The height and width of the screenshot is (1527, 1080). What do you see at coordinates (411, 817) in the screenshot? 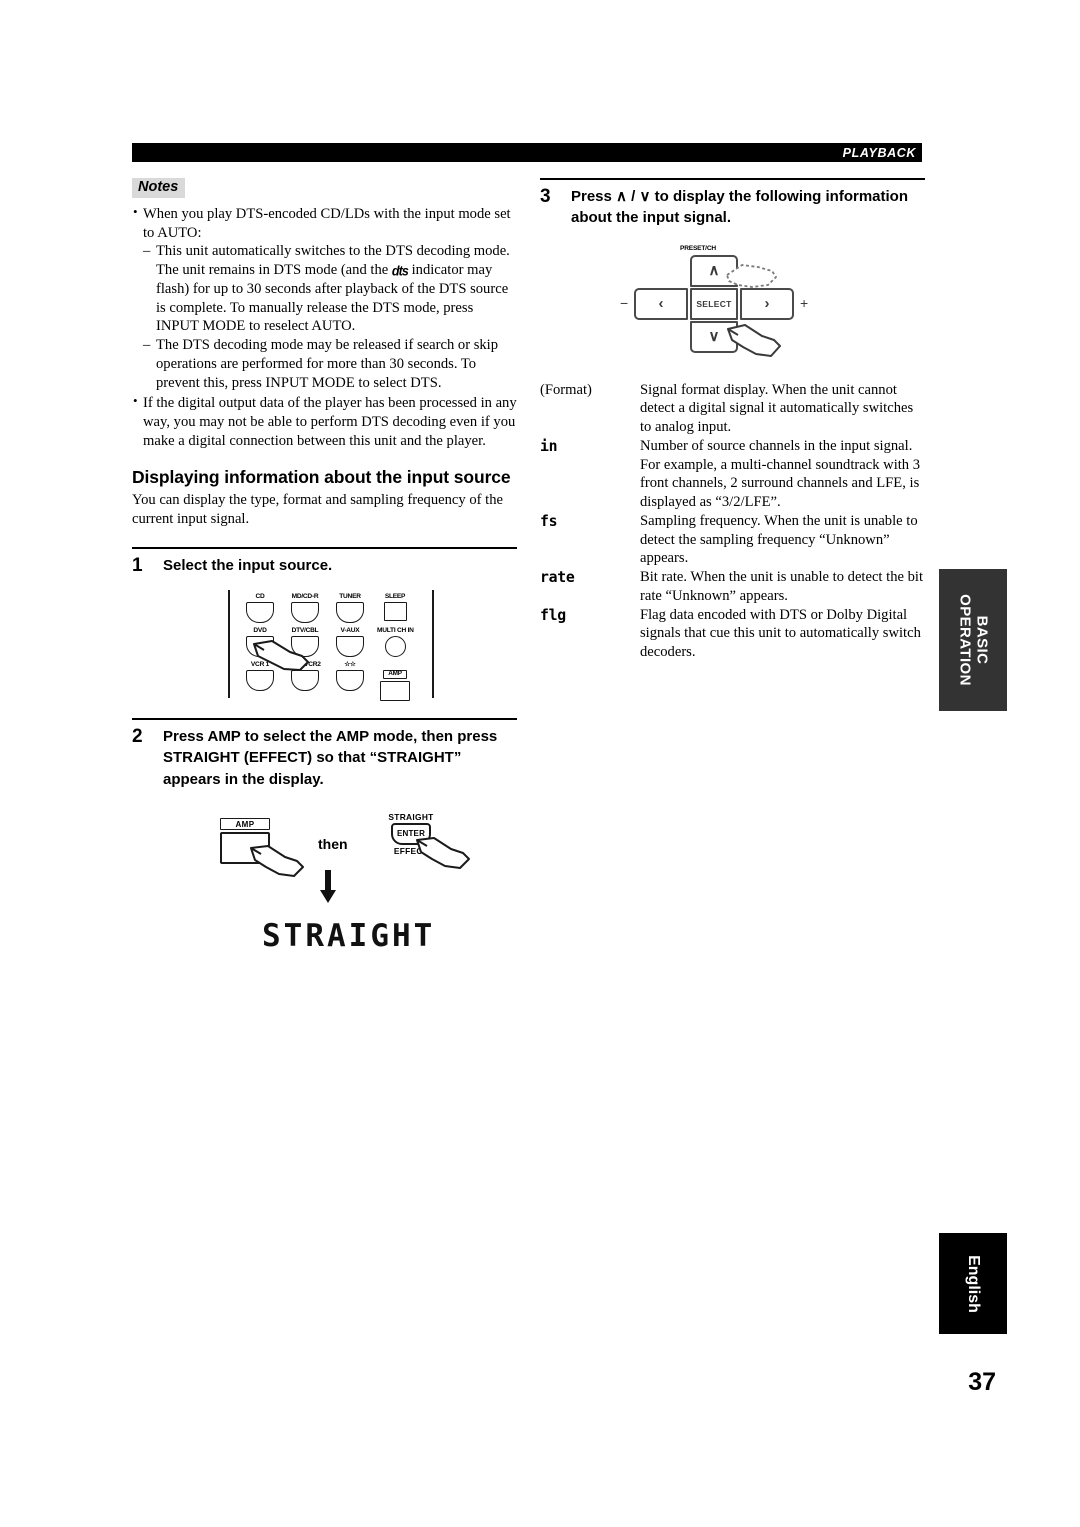
I see `straight-label: STRAIGHT` at bounding box center [411, 817].